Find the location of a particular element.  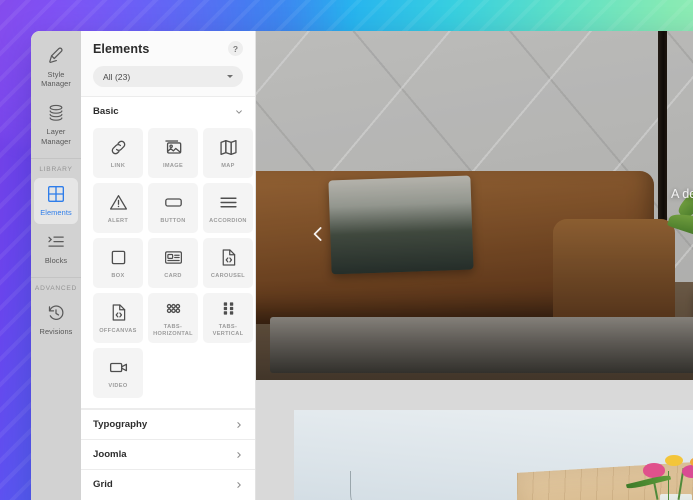

section-label-typography: Typography is located at coordinates (120, 424).